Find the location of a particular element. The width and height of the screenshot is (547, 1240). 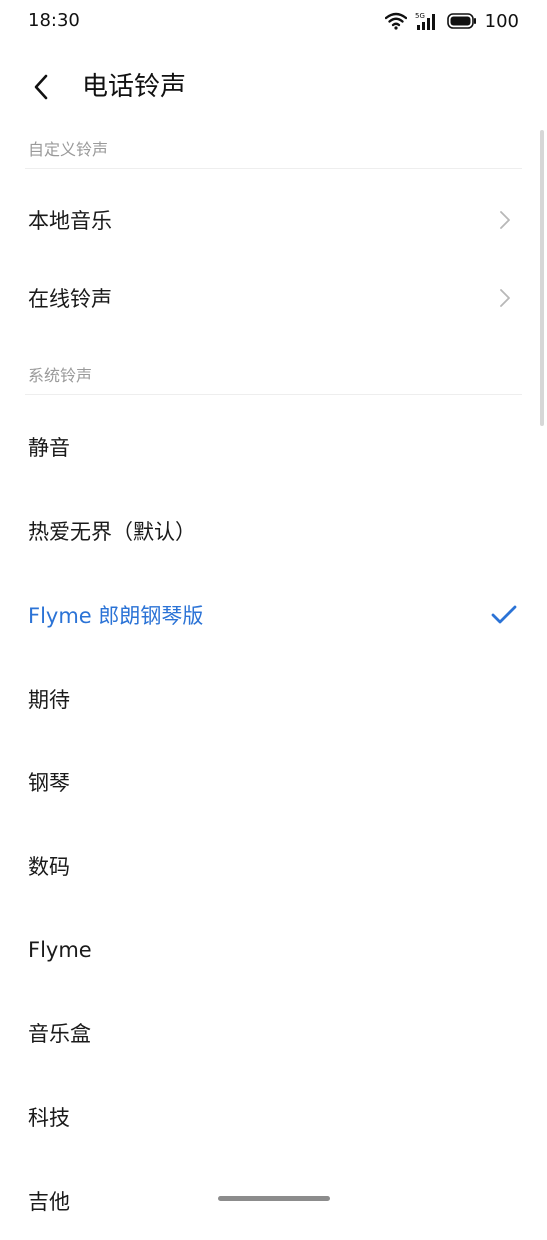

checkmark-icon is located at coordinates (504, 614).